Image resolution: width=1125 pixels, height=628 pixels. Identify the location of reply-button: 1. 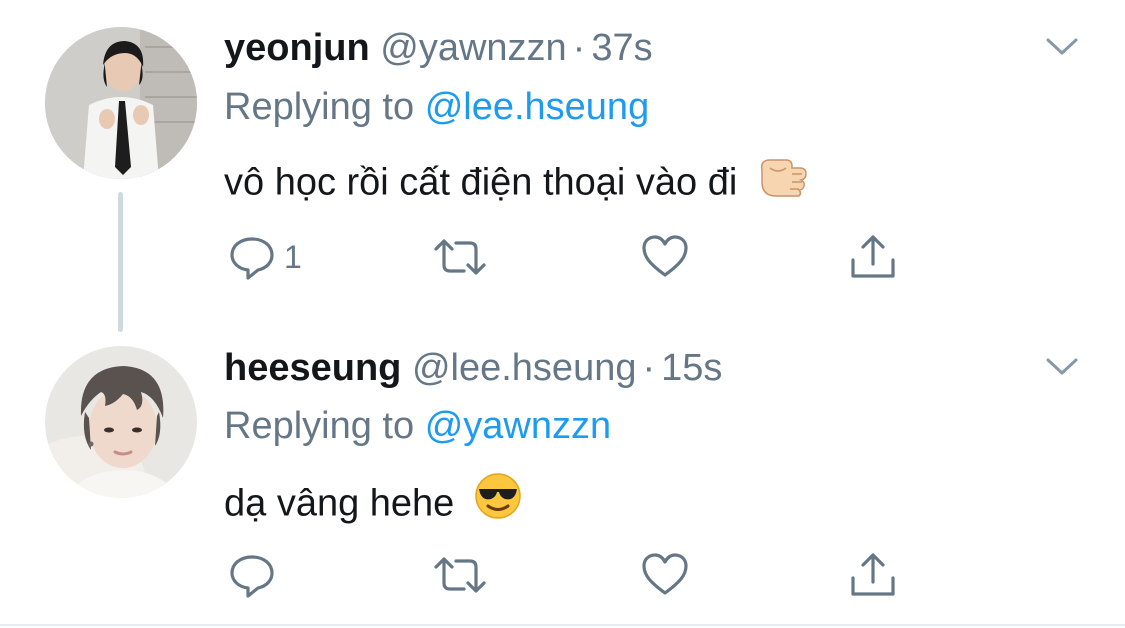
(265, 257).